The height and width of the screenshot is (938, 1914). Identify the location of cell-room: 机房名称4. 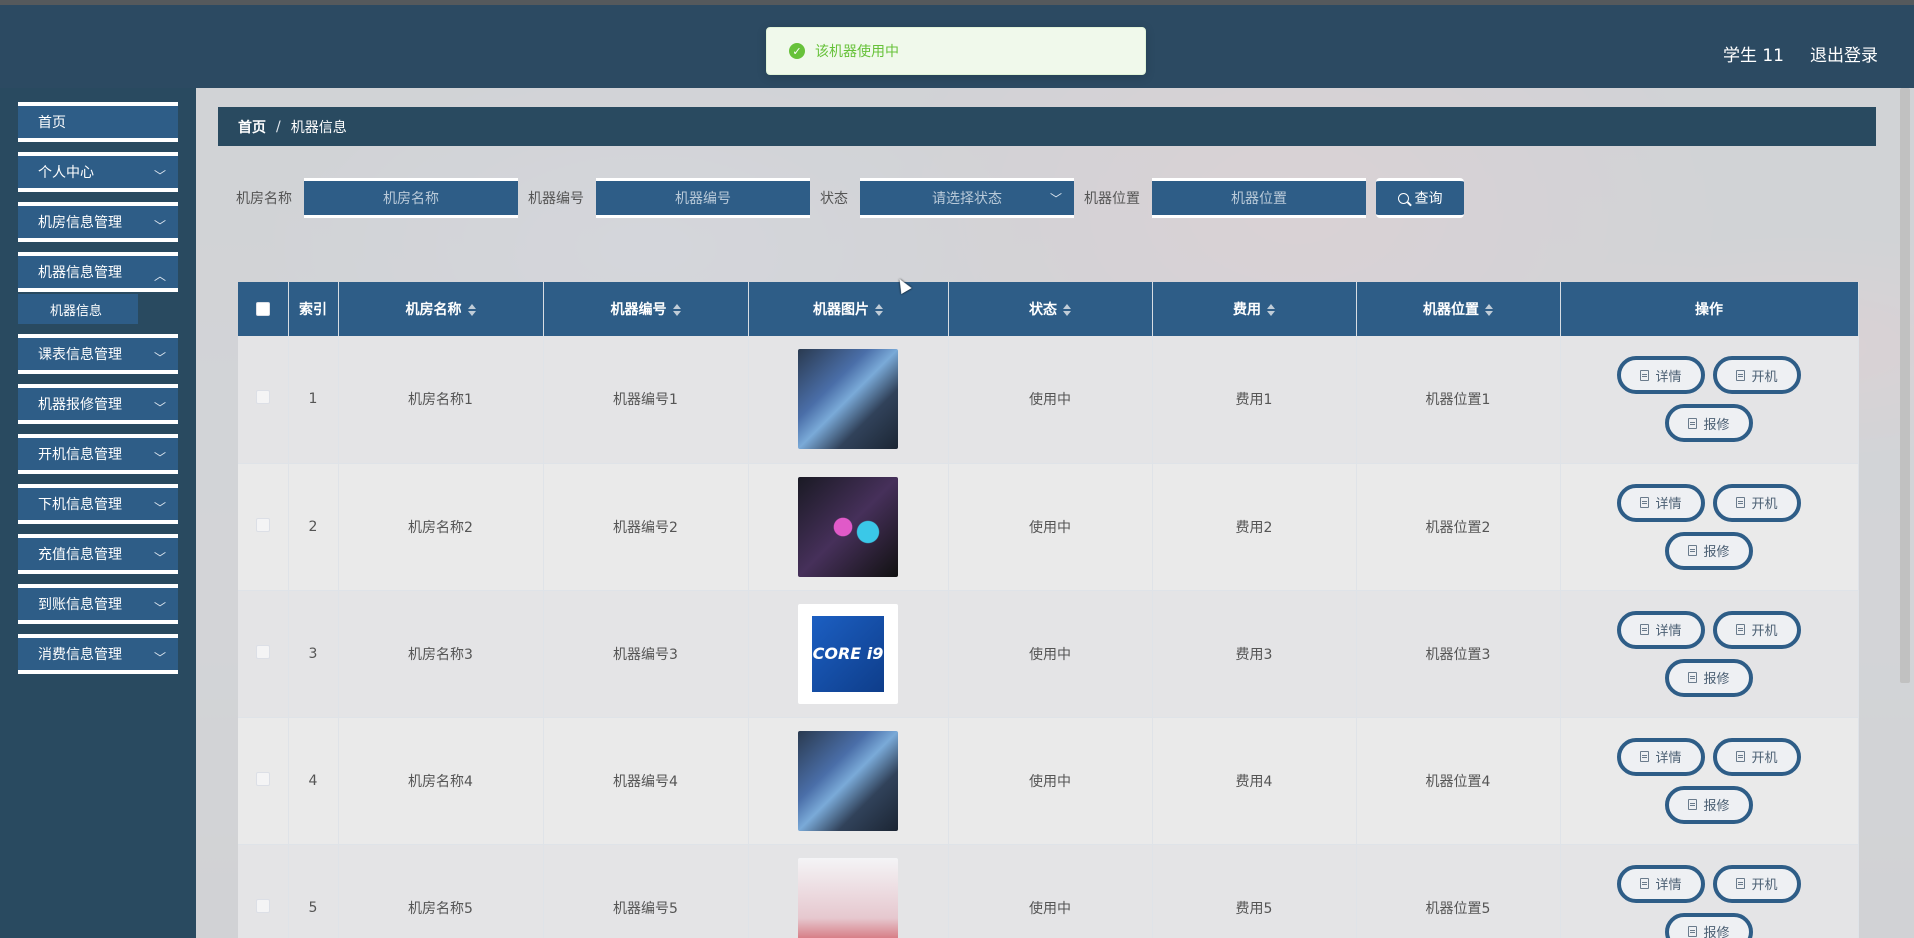
(441, 781).